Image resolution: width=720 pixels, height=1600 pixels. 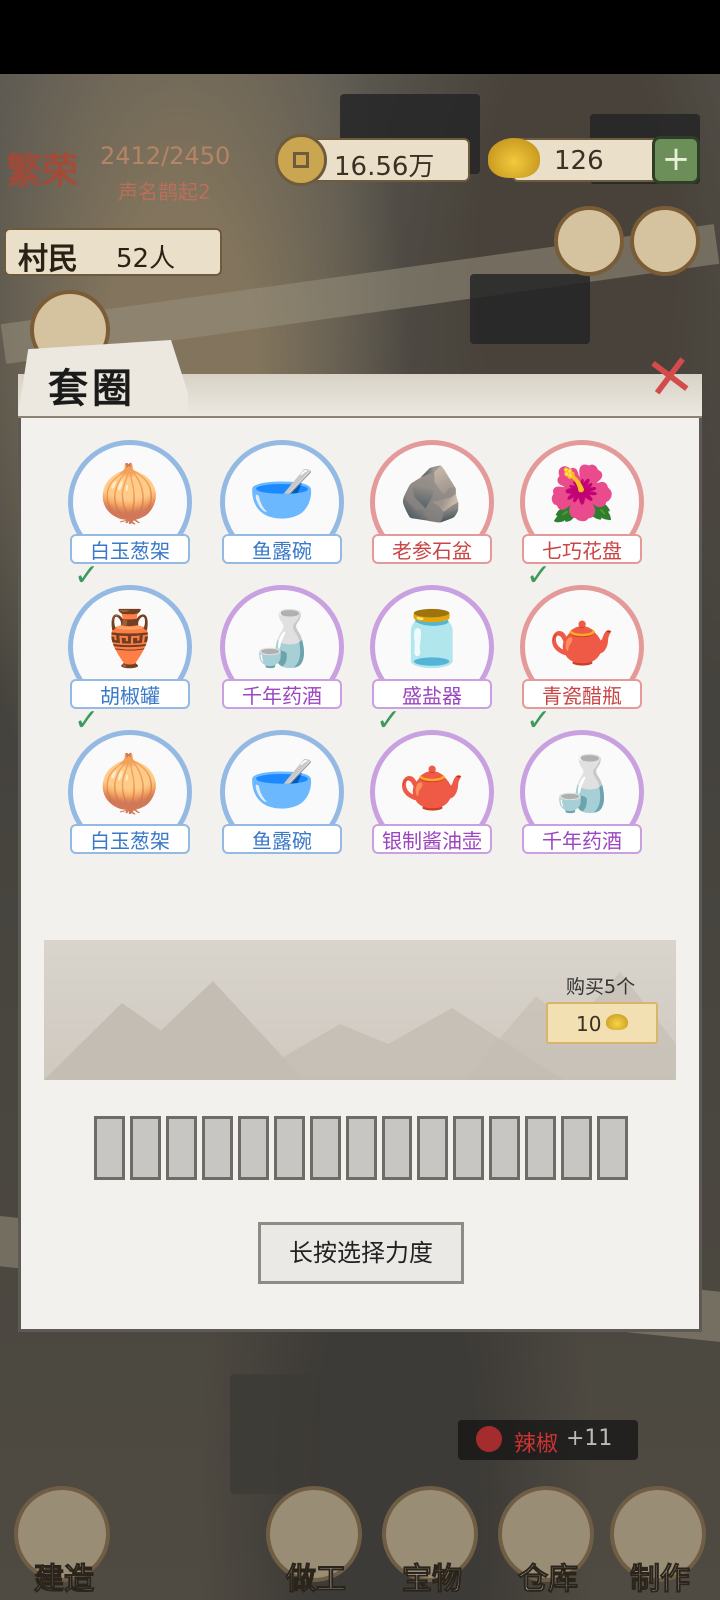 What do you see at coordinates (164, 192) in the screenshot?
I see `prosperity-level: 声名鹊起2` at bounding box center [164, 192].